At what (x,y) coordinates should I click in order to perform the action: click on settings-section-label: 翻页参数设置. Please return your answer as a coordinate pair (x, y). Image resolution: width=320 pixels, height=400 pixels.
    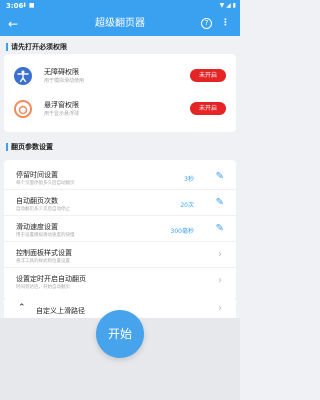
    Looking at the image, I should click on (32, 147).